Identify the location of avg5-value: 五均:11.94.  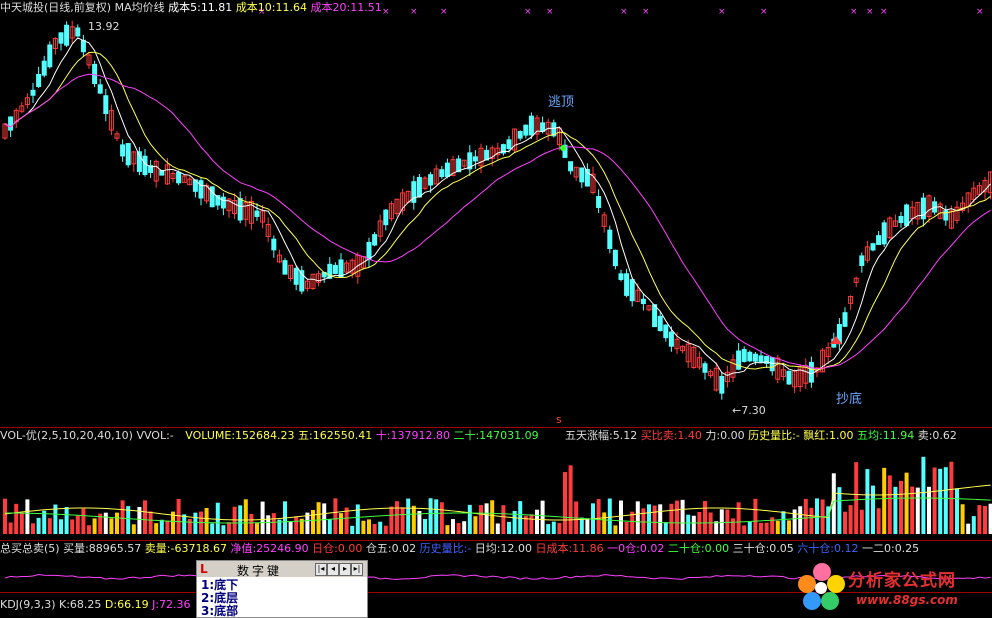
(886, 435).